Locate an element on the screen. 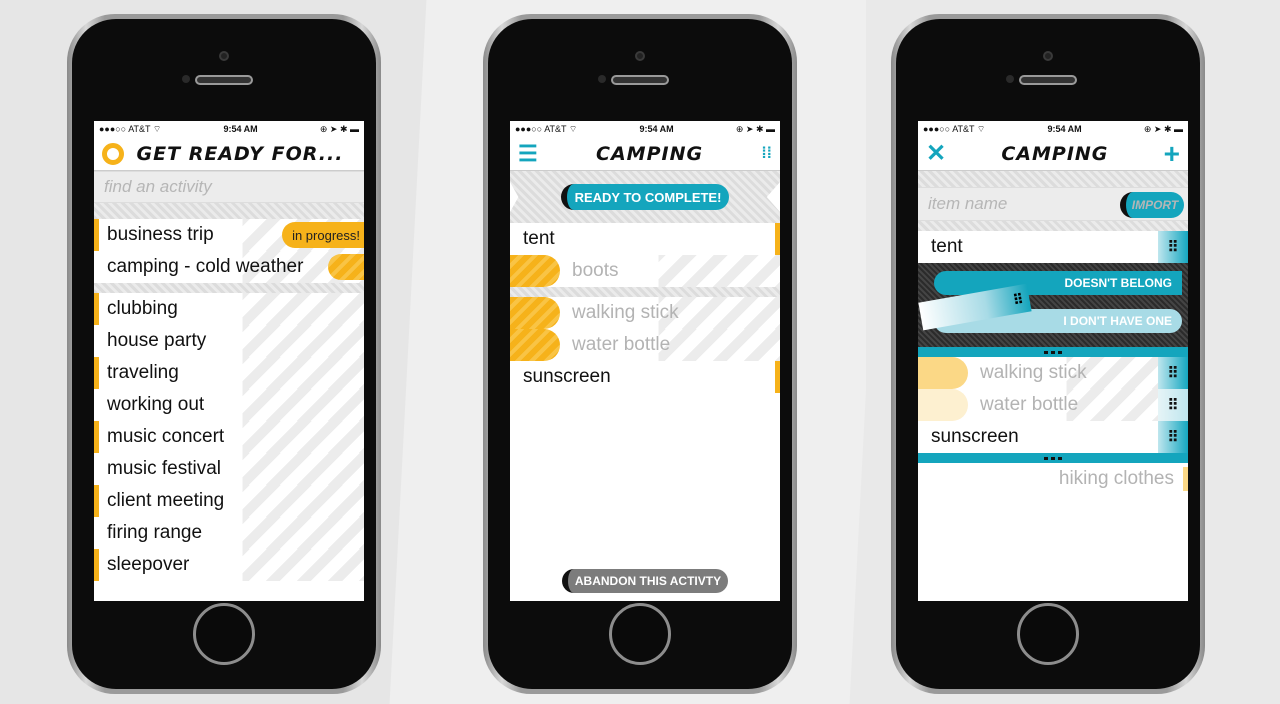  list-item-done: boots is located at coordinates (645, 271).